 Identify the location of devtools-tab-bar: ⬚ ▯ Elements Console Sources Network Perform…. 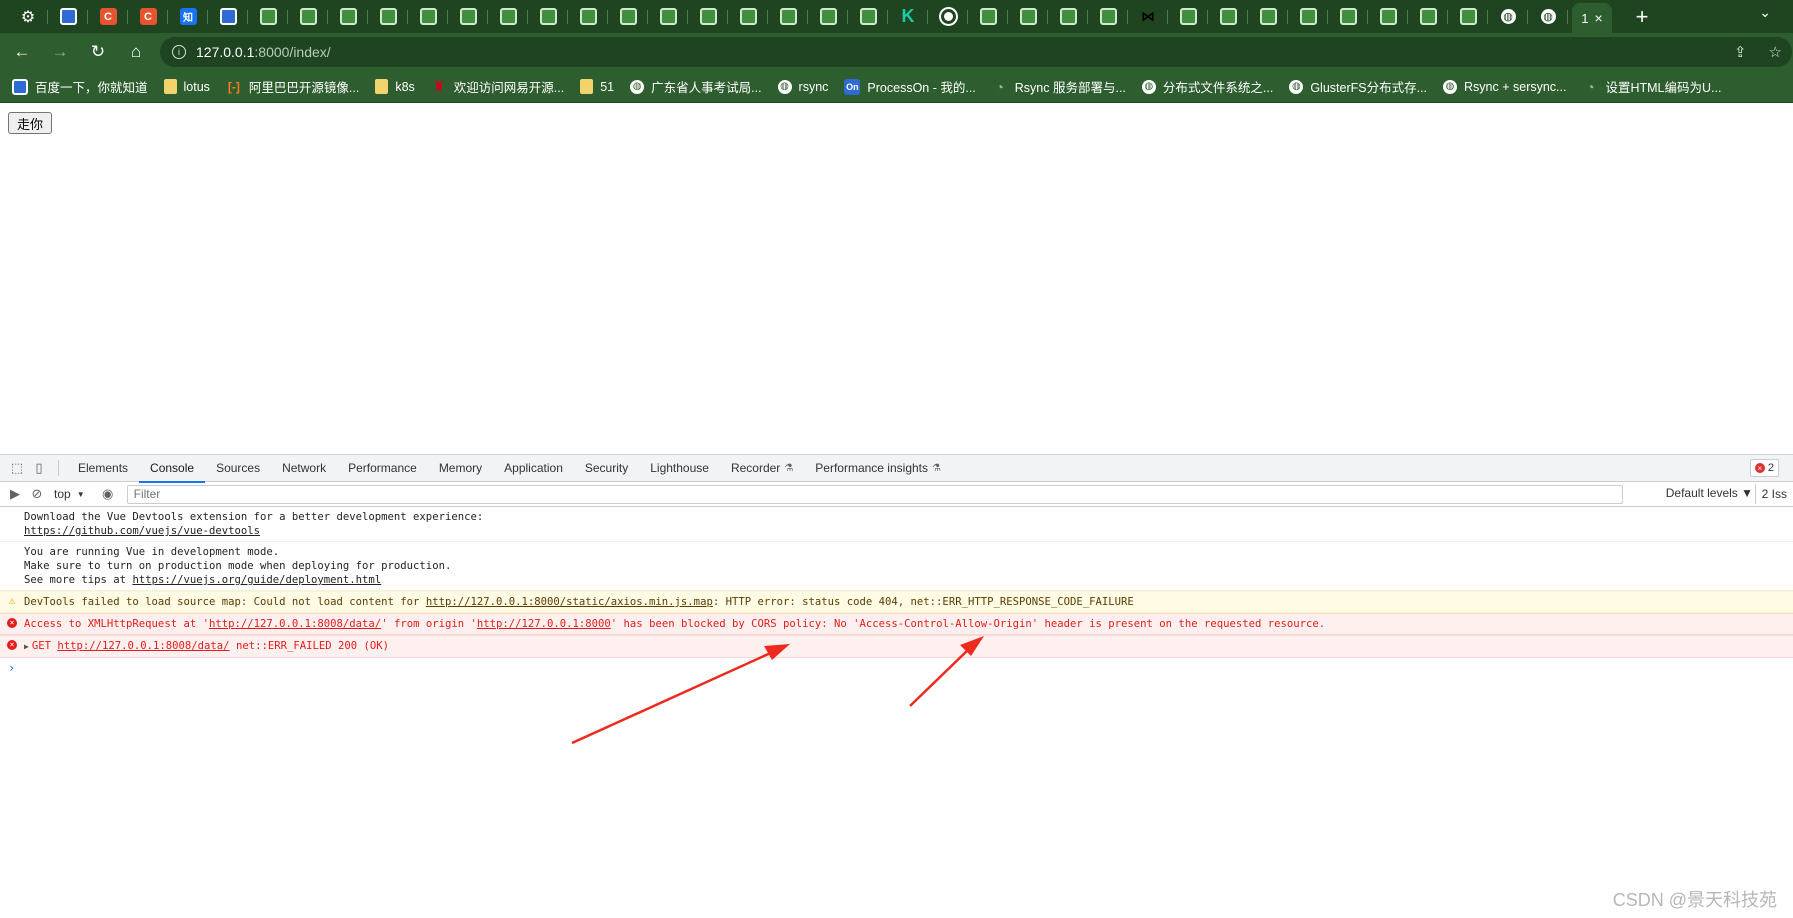
(896, 469).